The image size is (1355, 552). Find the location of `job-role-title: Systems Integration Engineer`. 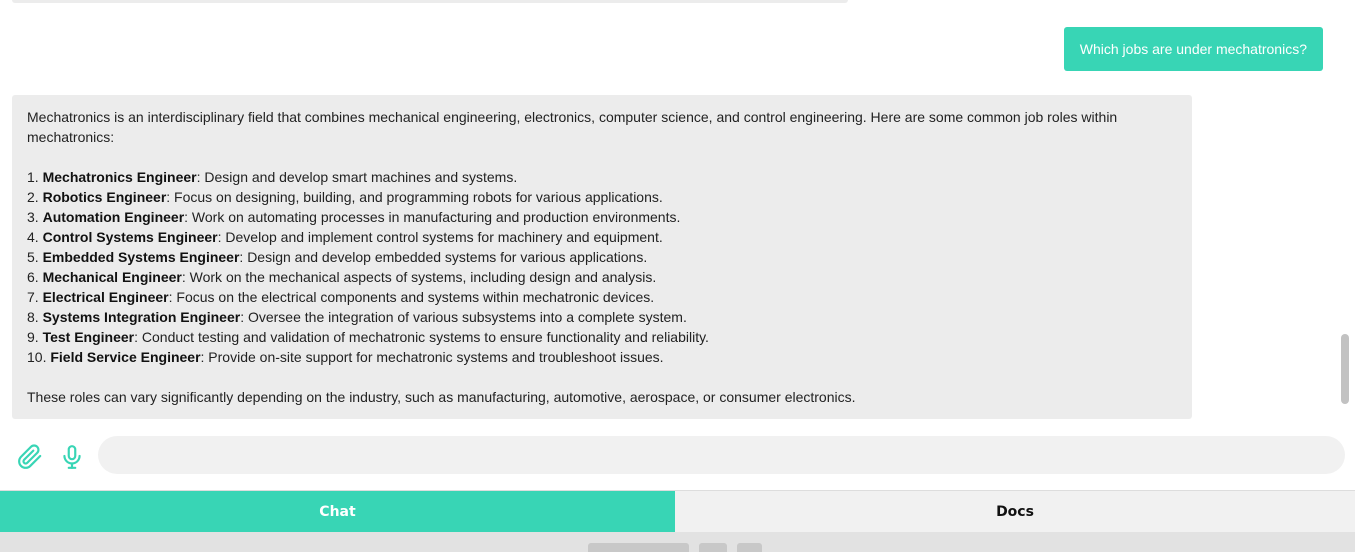

job-role-title: Systems Integration Engineer is located at coordinates (141, 317).